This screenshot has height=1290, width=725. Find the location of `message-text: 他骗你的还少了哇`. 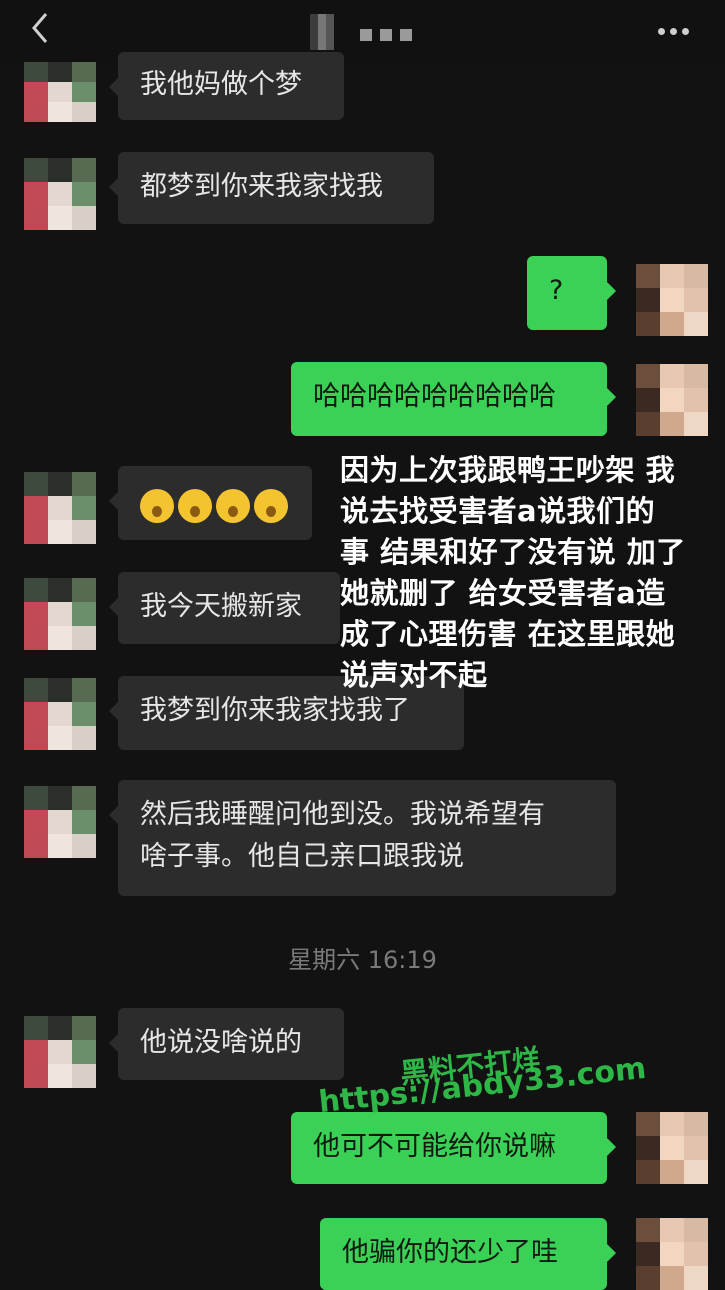

message-text: 他骗你的还少了哇 is located at coordinates (450, 1252).